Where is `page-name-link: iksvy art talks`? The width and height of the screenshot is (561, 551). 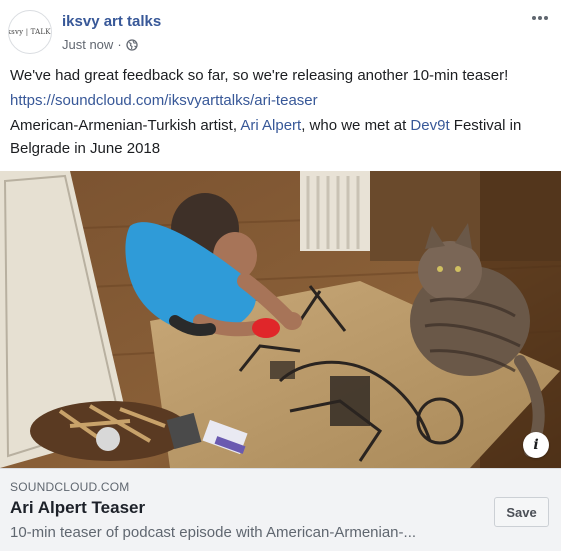
page-name-link: iksvy art talks is located at coordinates (111, 21).